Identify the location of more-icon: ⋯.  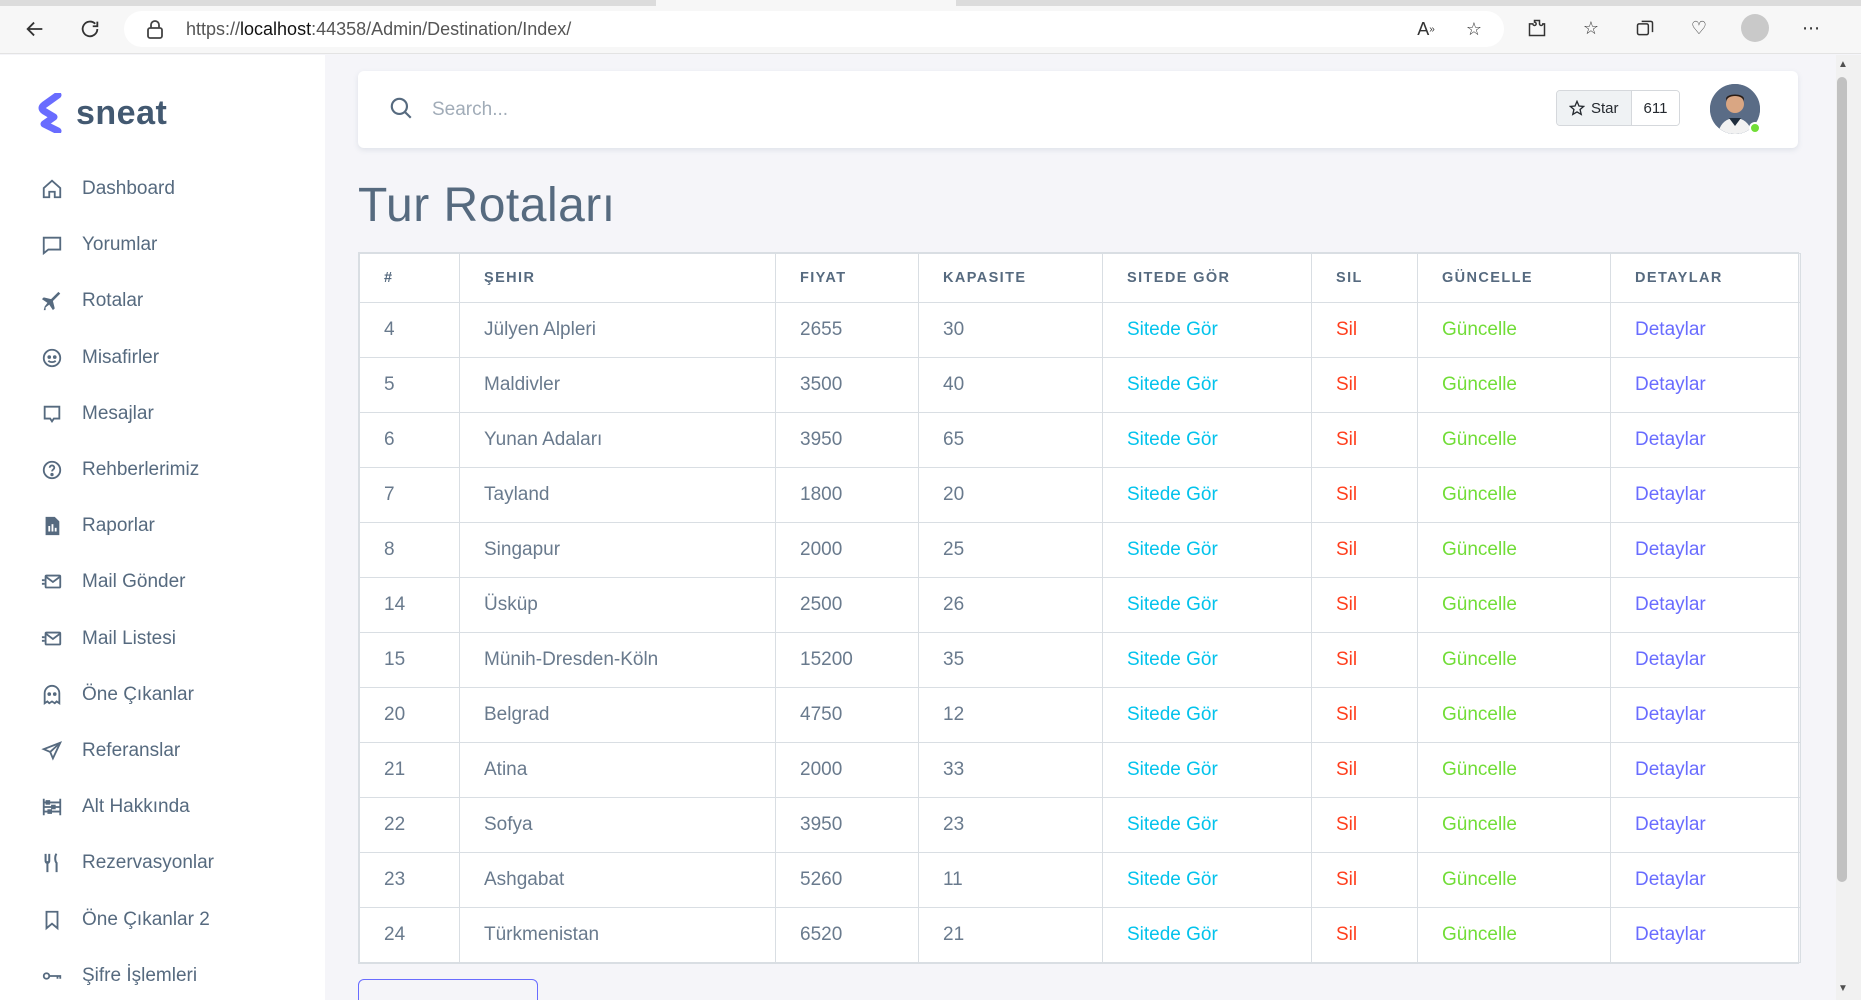
(1811, 28).